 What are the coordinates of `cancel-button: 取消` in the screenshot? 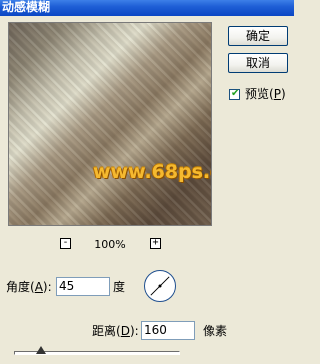 It's located at (258, 63).